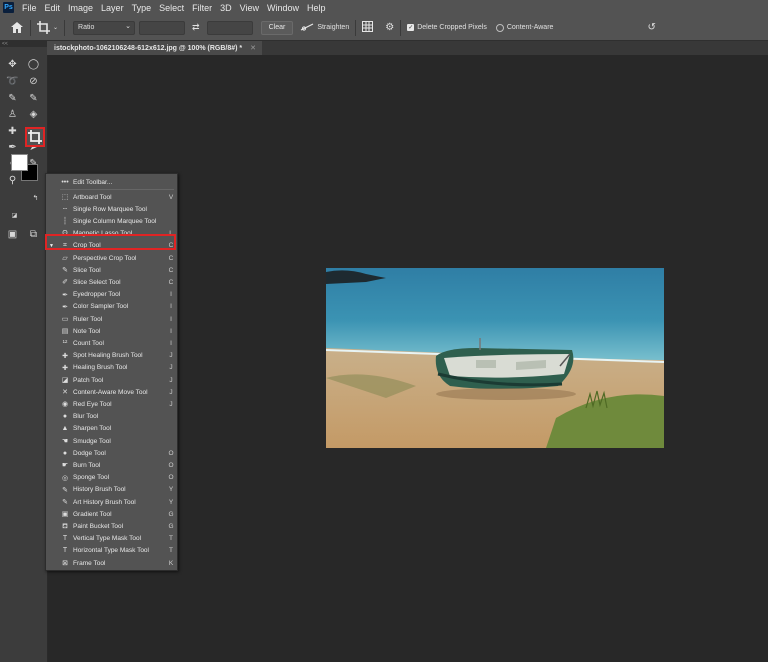 This screenshot has width=768, height=662. I want to click on menu-type: Type, so click(142, 8).